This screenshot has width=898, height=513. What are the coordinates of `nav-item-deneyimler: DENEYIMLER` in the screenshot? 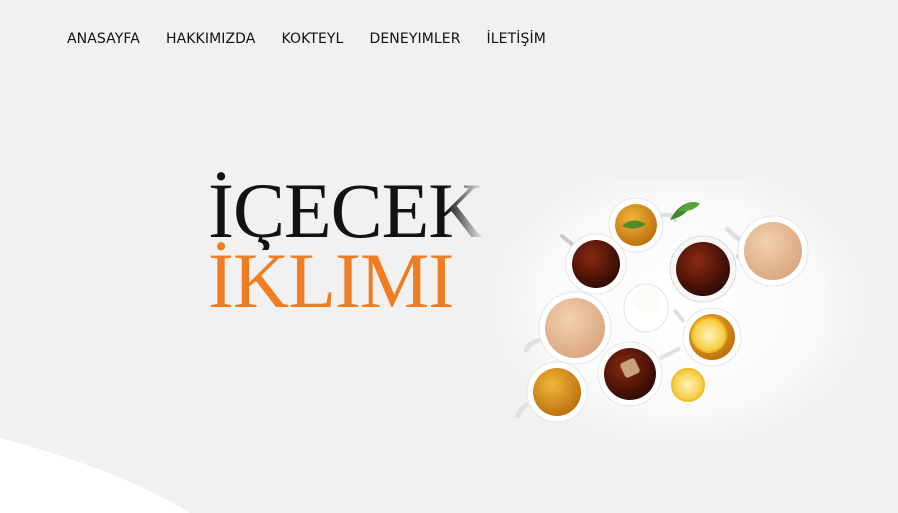 It's located at (414, 39).